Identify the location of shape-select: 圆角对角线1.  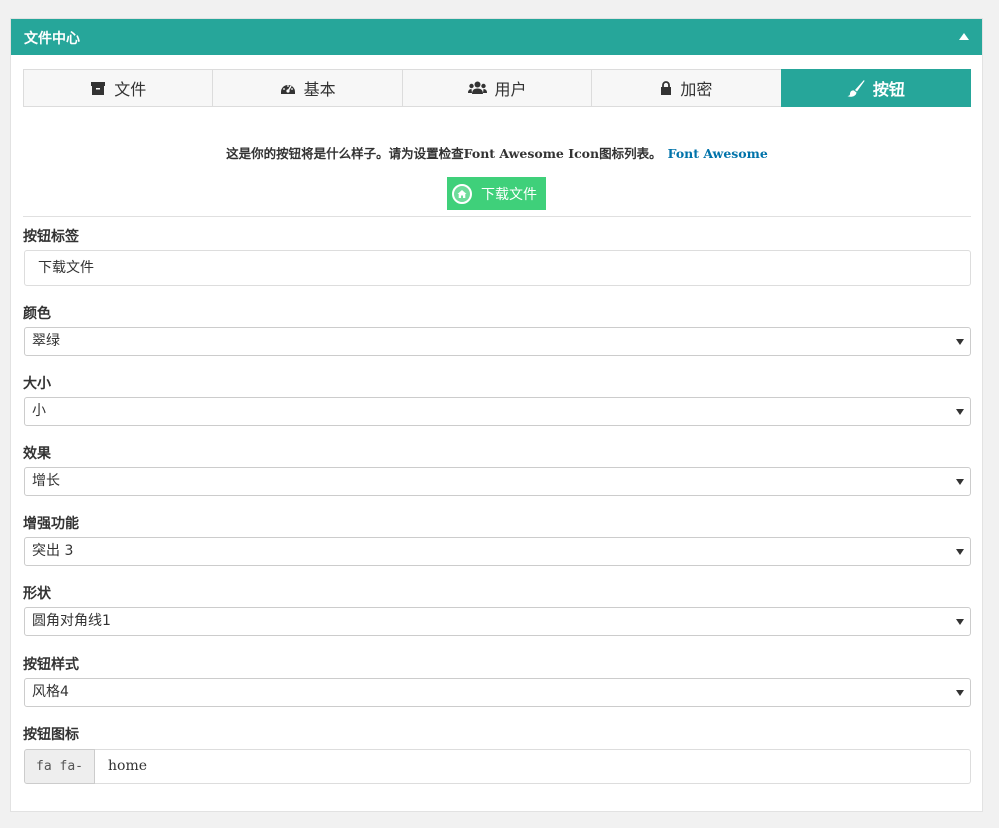
(497, 621).